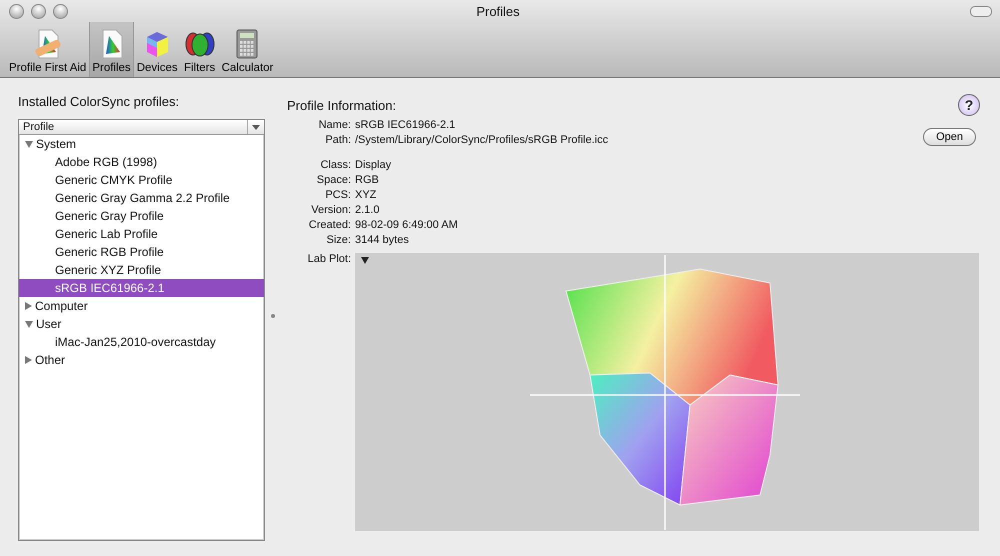 The image size is (1000, 556). Describe the element at coordinates (199, 49) in the screenshot. I see `toolbar-button: Filters` at that location.